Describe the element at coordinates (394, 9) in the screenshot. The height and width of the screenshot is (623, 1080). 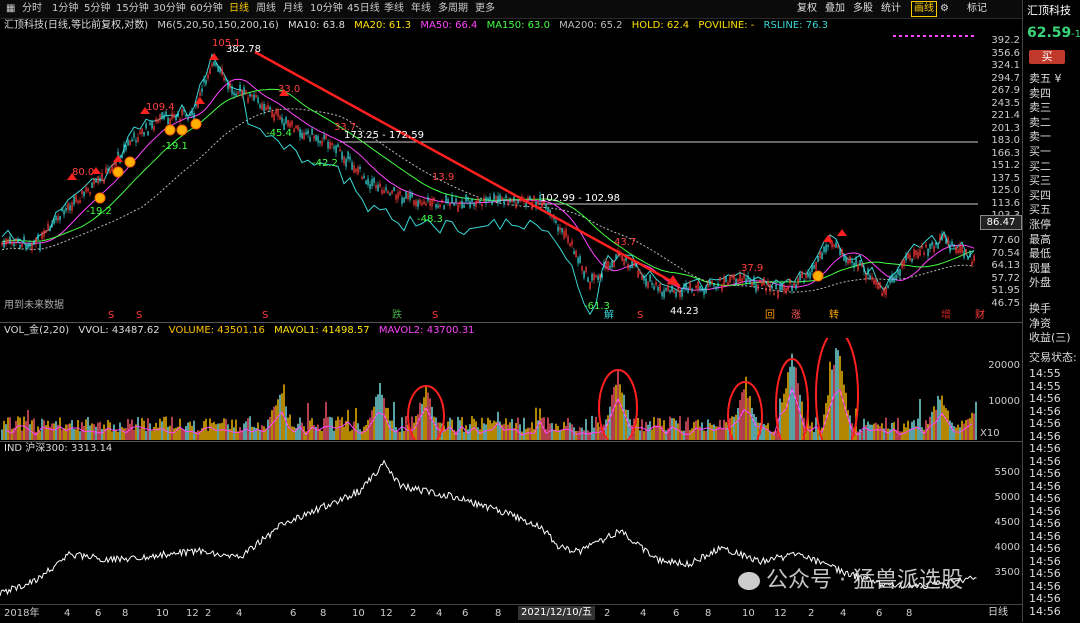
I see `period-tab-quarter: 季线` at that location.